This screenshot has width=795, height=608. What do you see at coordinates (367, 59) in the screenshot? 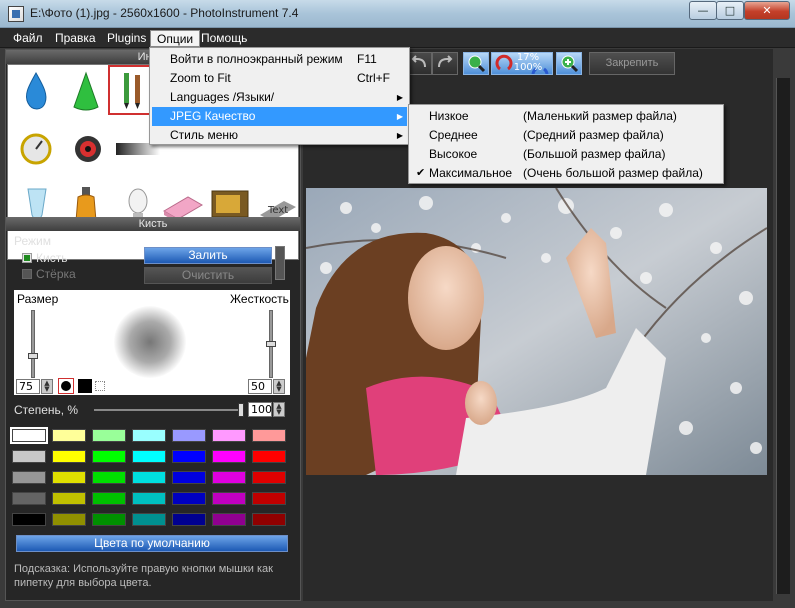
I see `fullscreen-shortcut: F11` at bounding box center [367, 59].